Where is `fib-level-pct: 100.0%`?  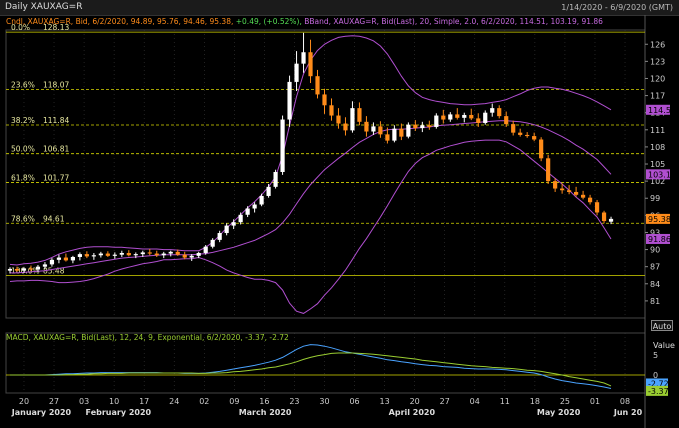 fib-level-pct: 100.0% is located at coordinates (25, 270).